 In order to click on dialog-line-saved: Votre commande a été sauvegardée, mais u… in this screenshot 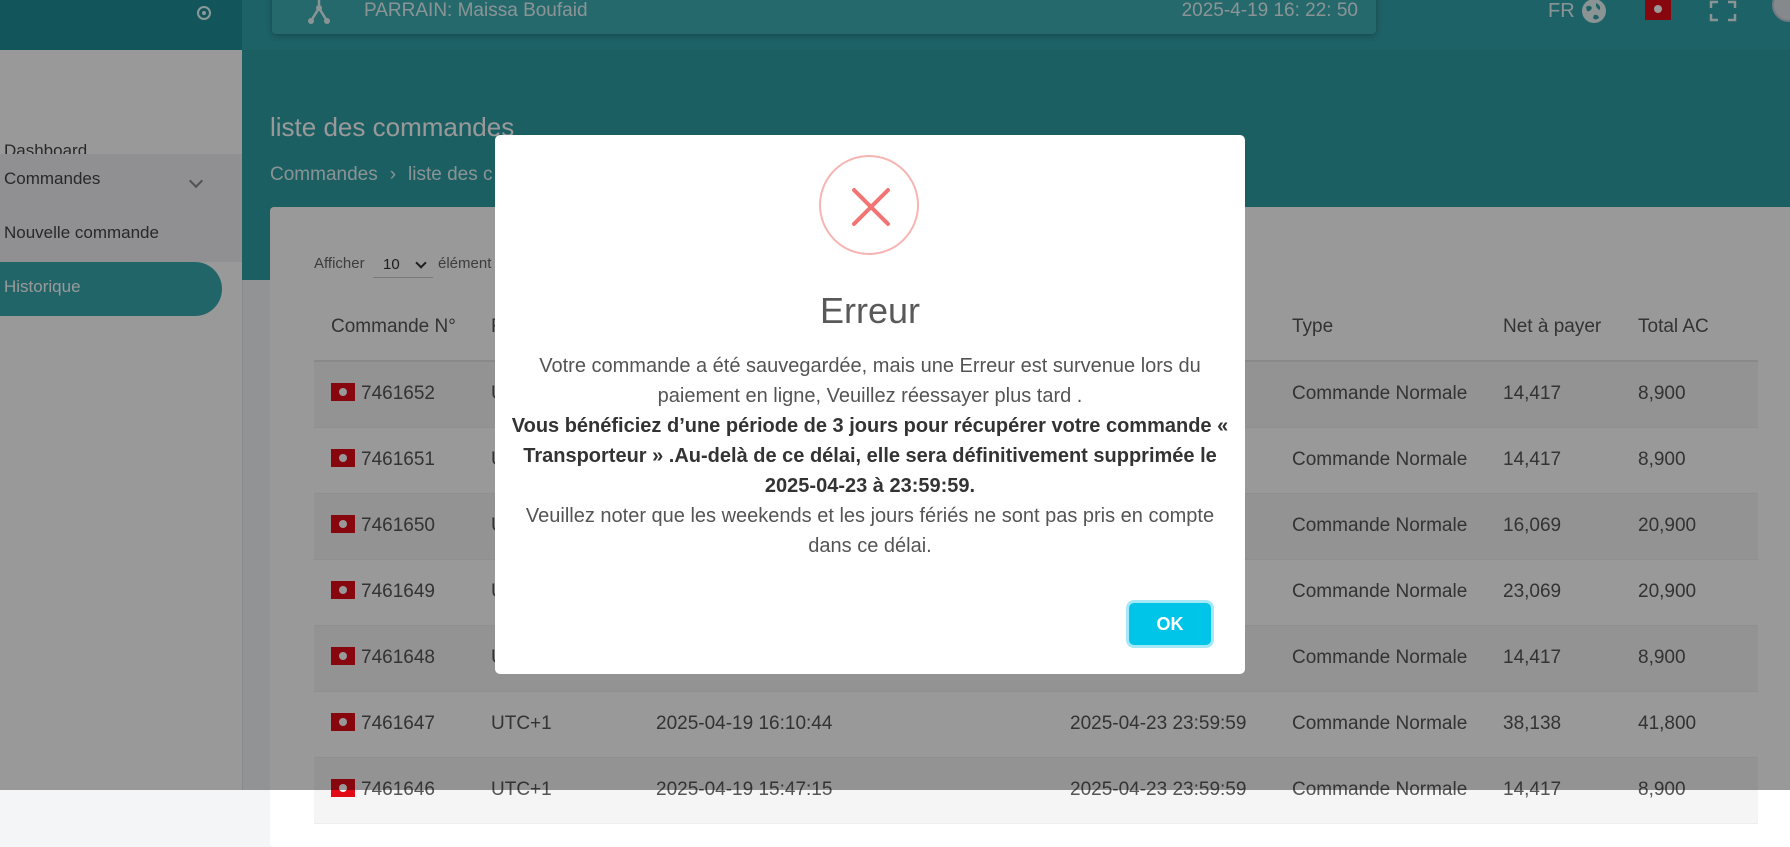, I will do `click(870, 381)`.